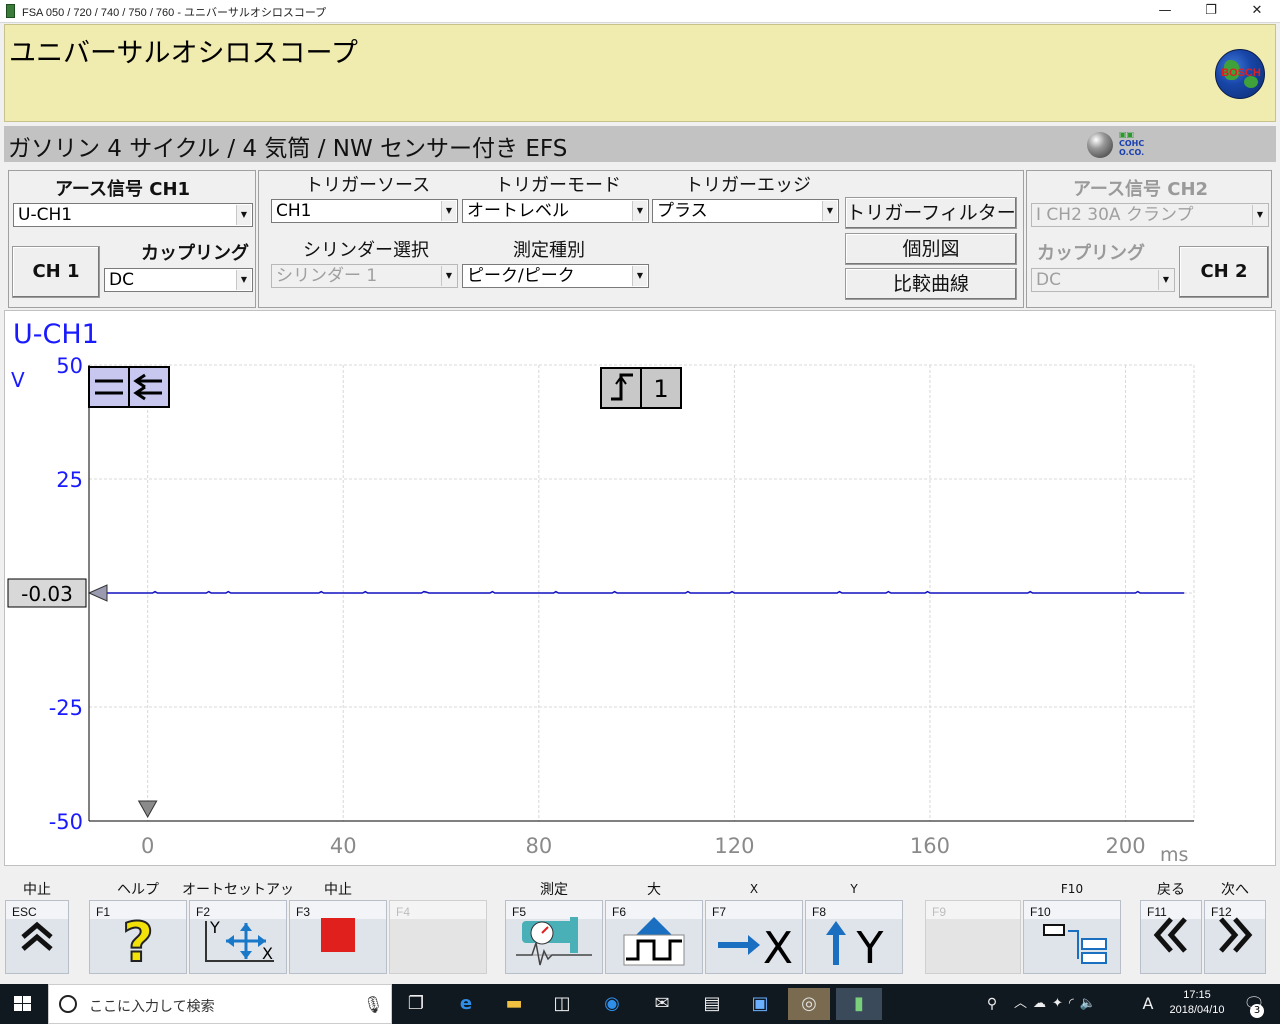 The image size is (1280, 1024). I want to click on teamviewer-icon: ◉, so click(612, 1004).